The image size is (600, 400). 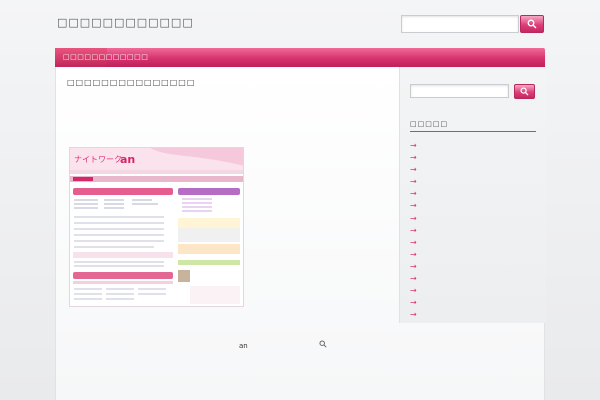 I want to click on nav-item-label: □□□□□□□□□□□□, so click(x=106, y=57).